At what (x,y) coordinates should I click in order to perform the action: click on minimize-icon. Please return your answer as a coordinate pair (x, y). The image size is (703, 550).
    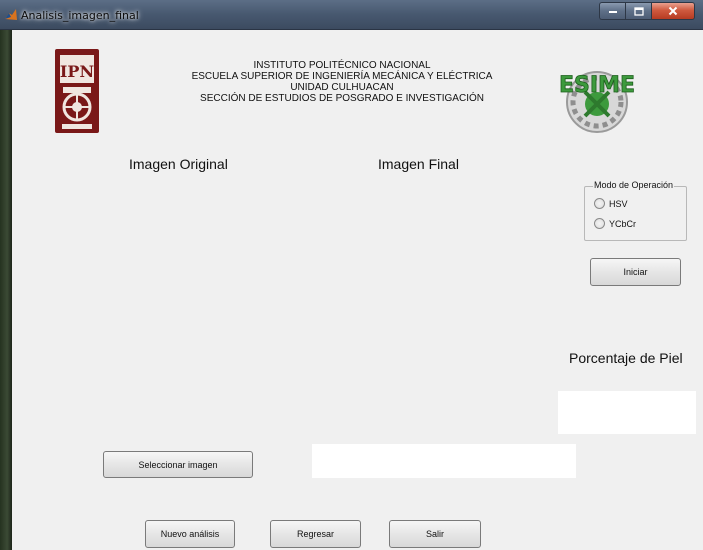
    Looking at the image, I should click on (612, 12).